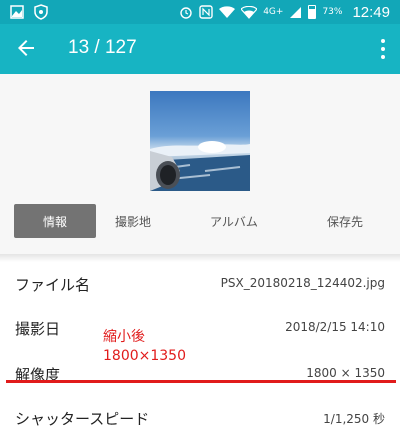  Describe the element at coordinates (186, 13) in the screenshot. I see `alarm-icon` at that location.